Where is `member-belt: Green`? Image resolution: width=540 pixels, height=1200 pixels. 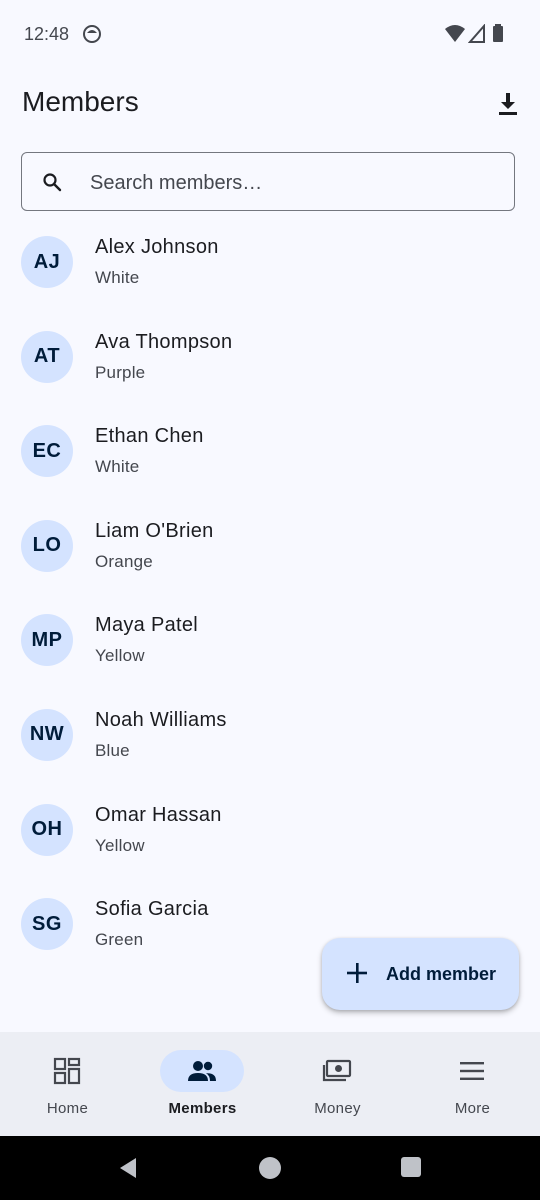
member-belt: Green is located at coordinates (119, 940).